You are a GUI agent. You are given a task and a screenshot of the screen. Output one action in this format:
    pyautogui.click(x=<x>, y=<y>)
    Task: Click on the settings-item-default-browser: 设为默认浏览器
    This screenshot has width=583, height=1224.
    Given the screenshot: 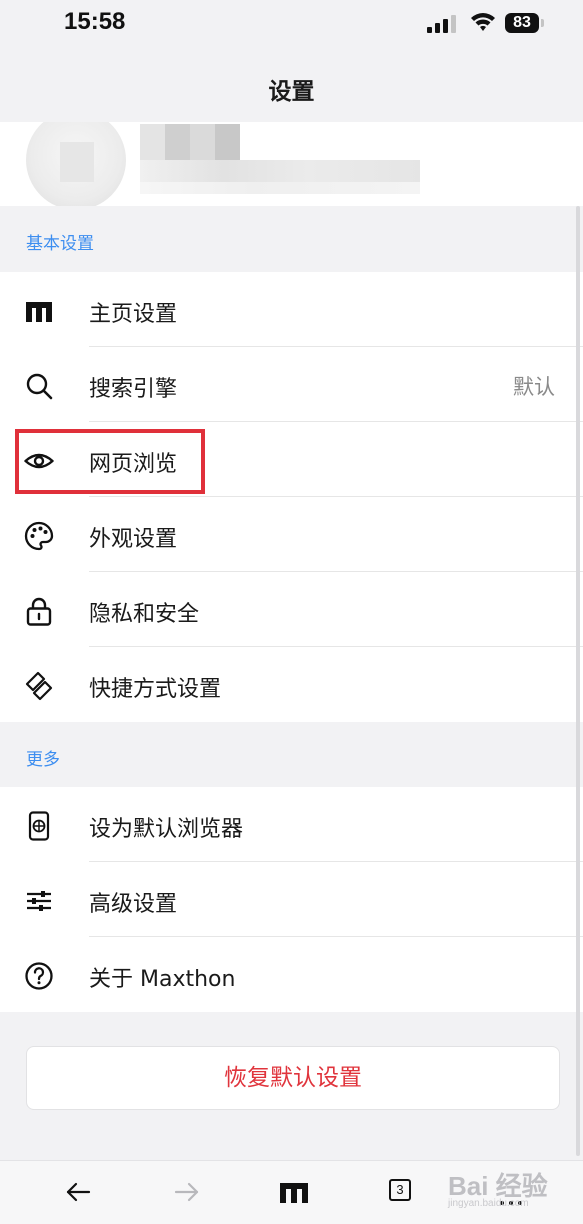 What is the action you would take?
    pyautogui.click(x=291, y=824)
    